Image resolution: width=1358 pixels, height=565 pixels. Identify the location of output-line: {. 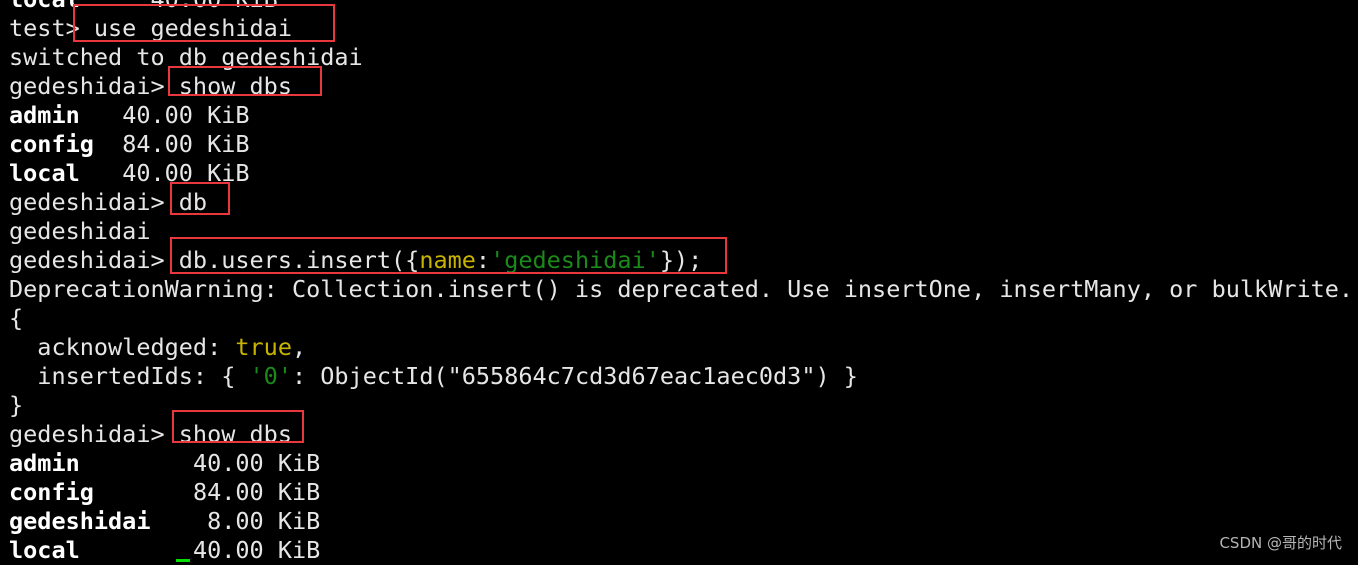
(16, 318).